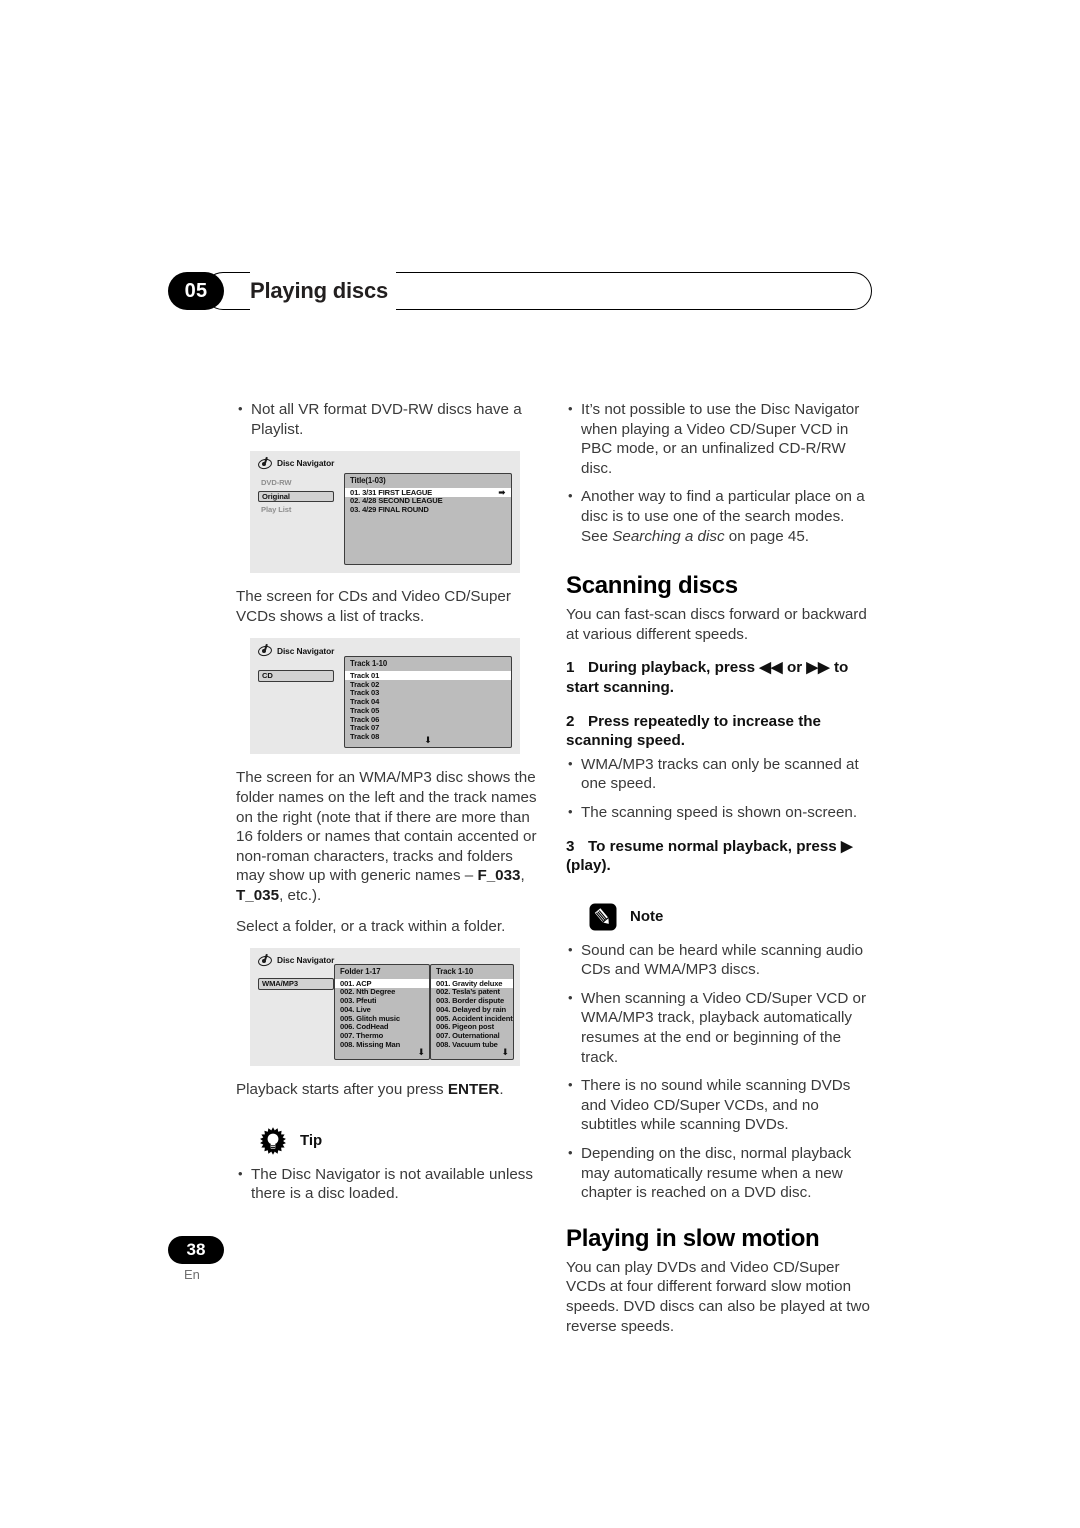  I want to click on figure-side-labels: WMA/MP3, so click(296, 985).